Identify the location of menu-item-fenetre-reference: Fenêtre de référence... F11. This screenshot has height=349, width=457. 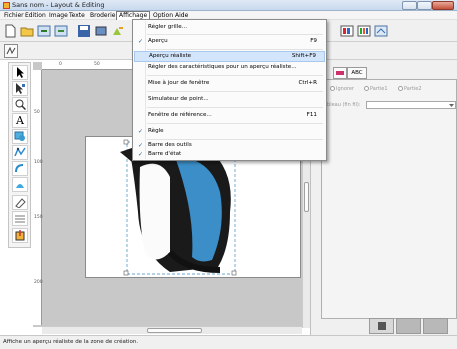
(229, 115).